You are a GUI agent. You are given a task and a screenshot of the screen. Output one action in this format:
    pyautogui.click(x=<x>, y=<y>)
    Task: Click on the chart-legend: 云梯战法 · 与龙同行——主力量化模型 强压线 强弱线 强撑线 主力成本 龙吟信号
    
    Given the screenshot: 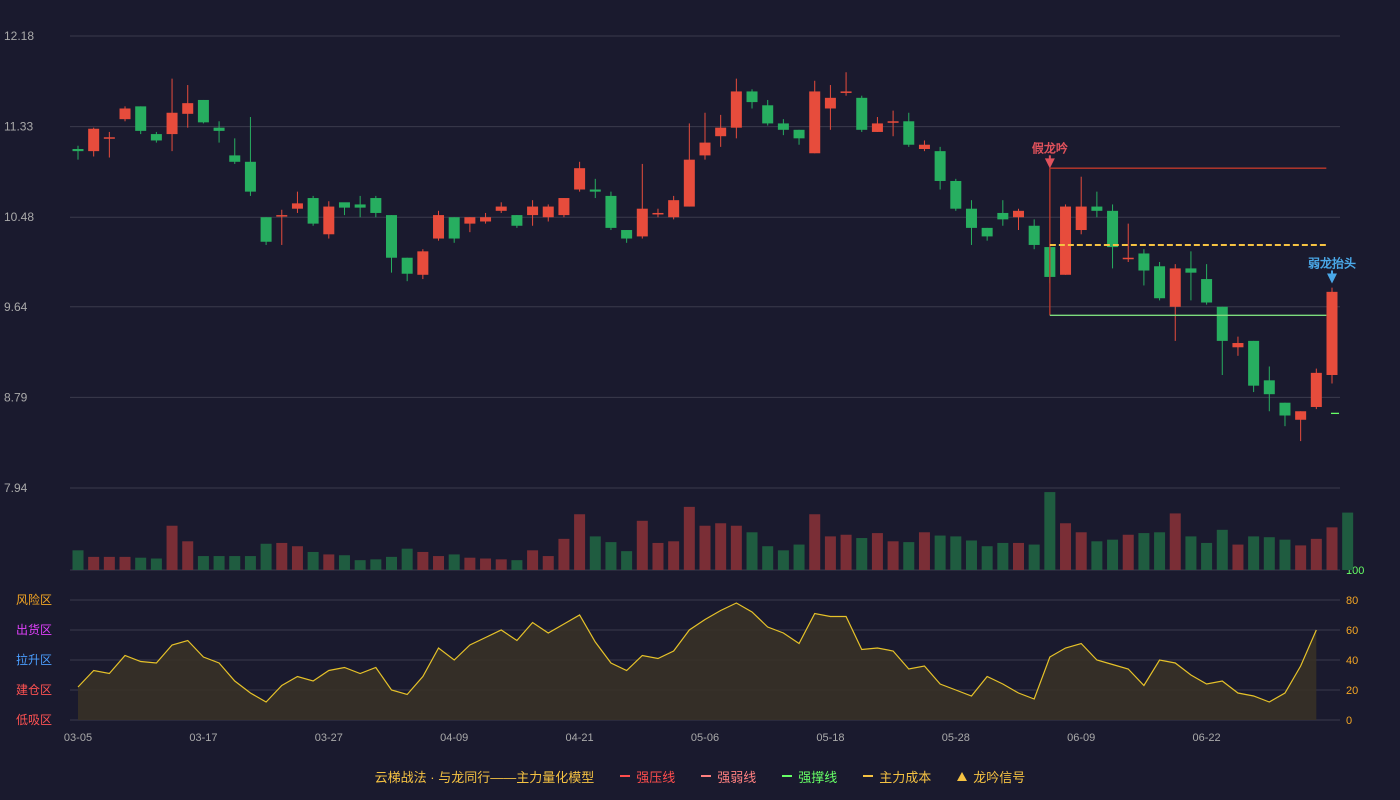 What is the action you would take?
    pyautogui.click(x=700, y=776)
    